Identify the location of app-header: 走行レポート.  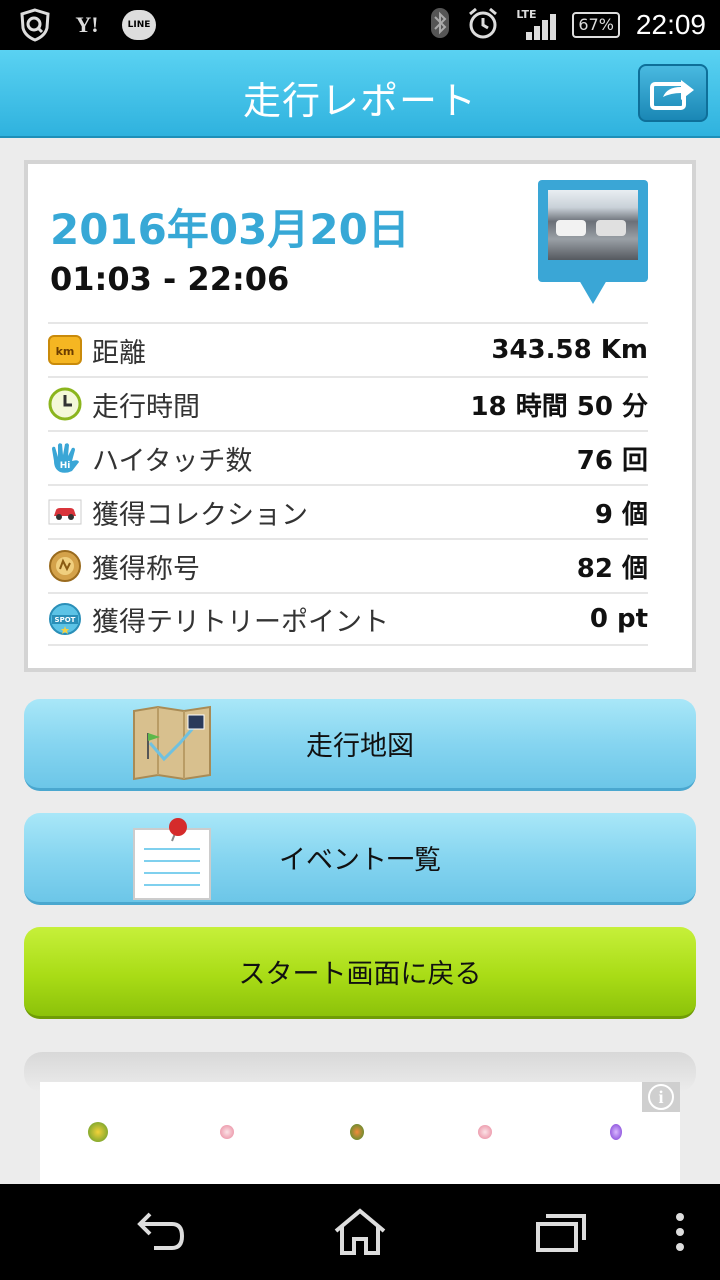
(360, 94).